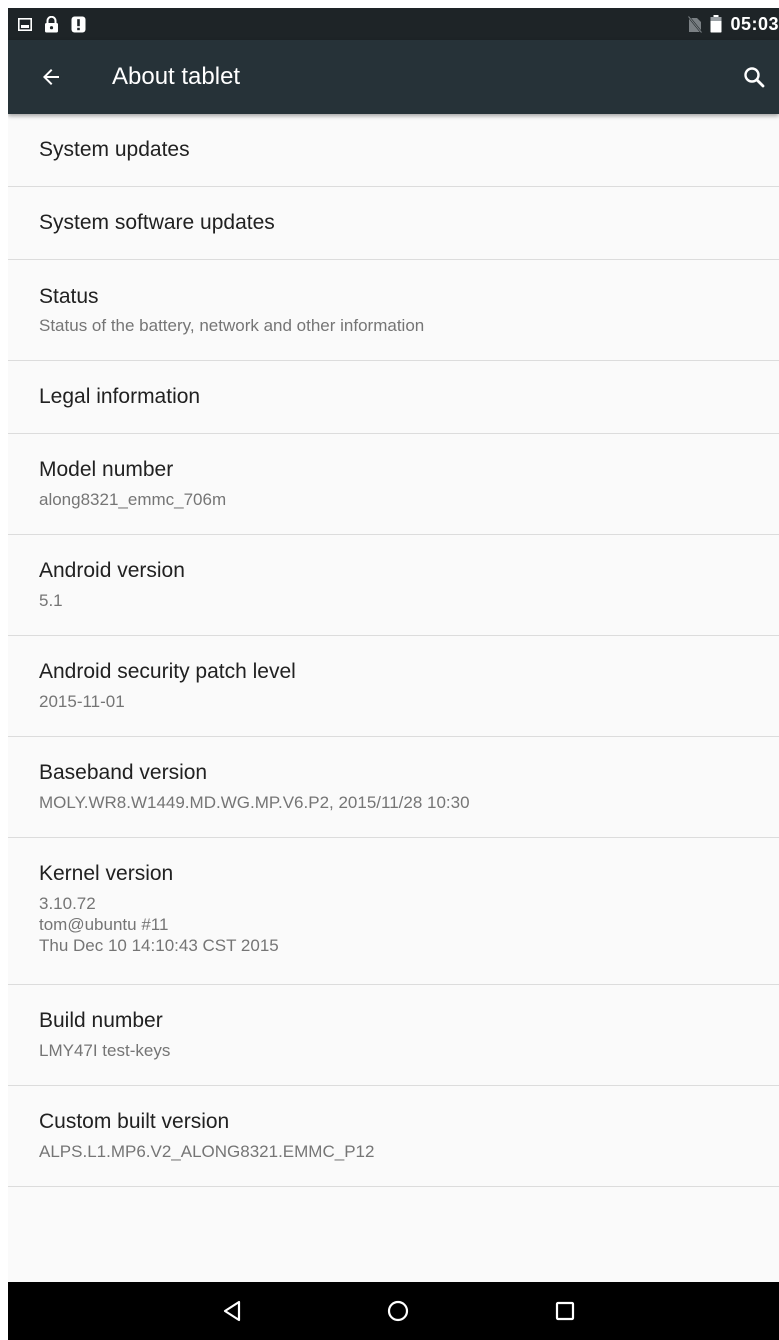  I want to click on list-item-title: Status, so click(69, 296).